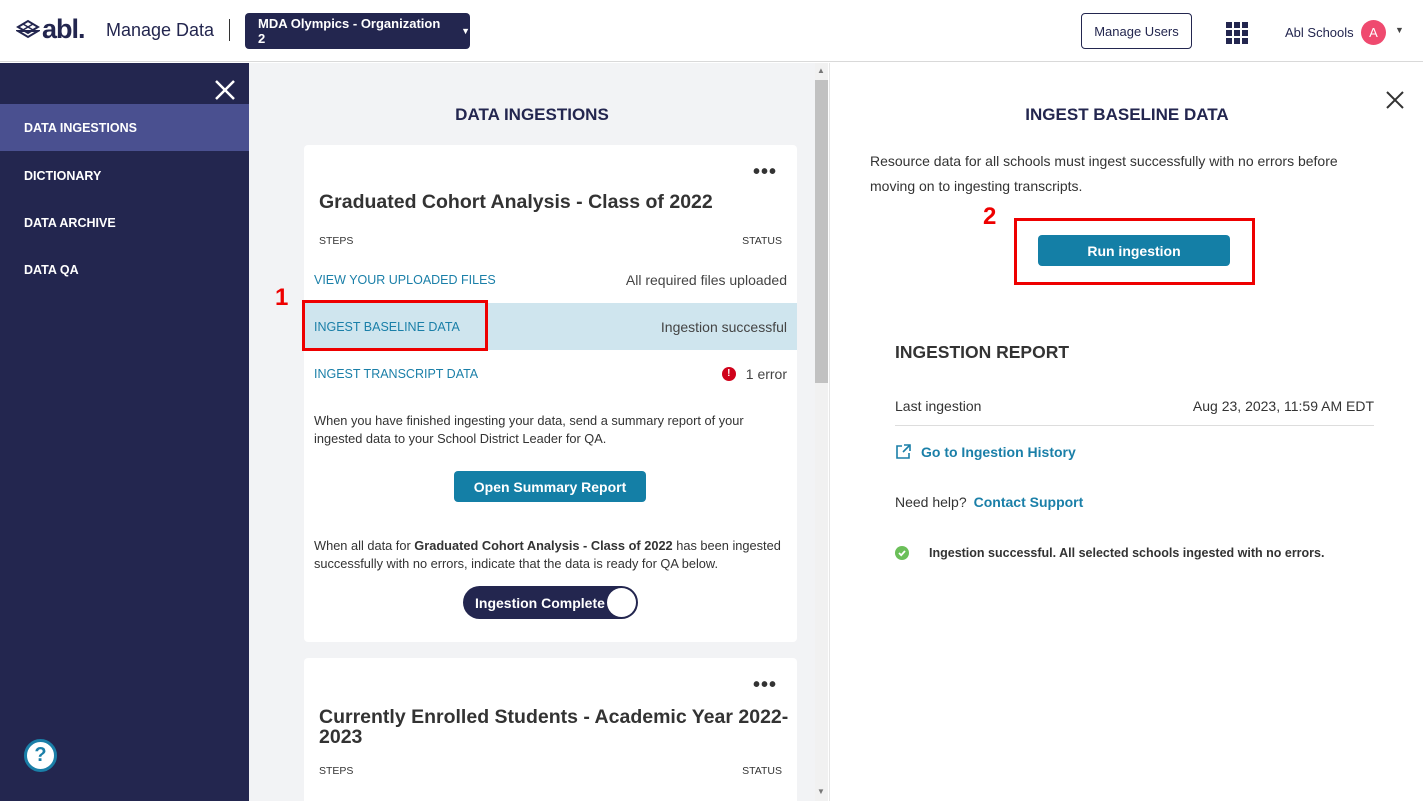  I want to click on help-row: Need help? Contact Support, so click(989, 502).